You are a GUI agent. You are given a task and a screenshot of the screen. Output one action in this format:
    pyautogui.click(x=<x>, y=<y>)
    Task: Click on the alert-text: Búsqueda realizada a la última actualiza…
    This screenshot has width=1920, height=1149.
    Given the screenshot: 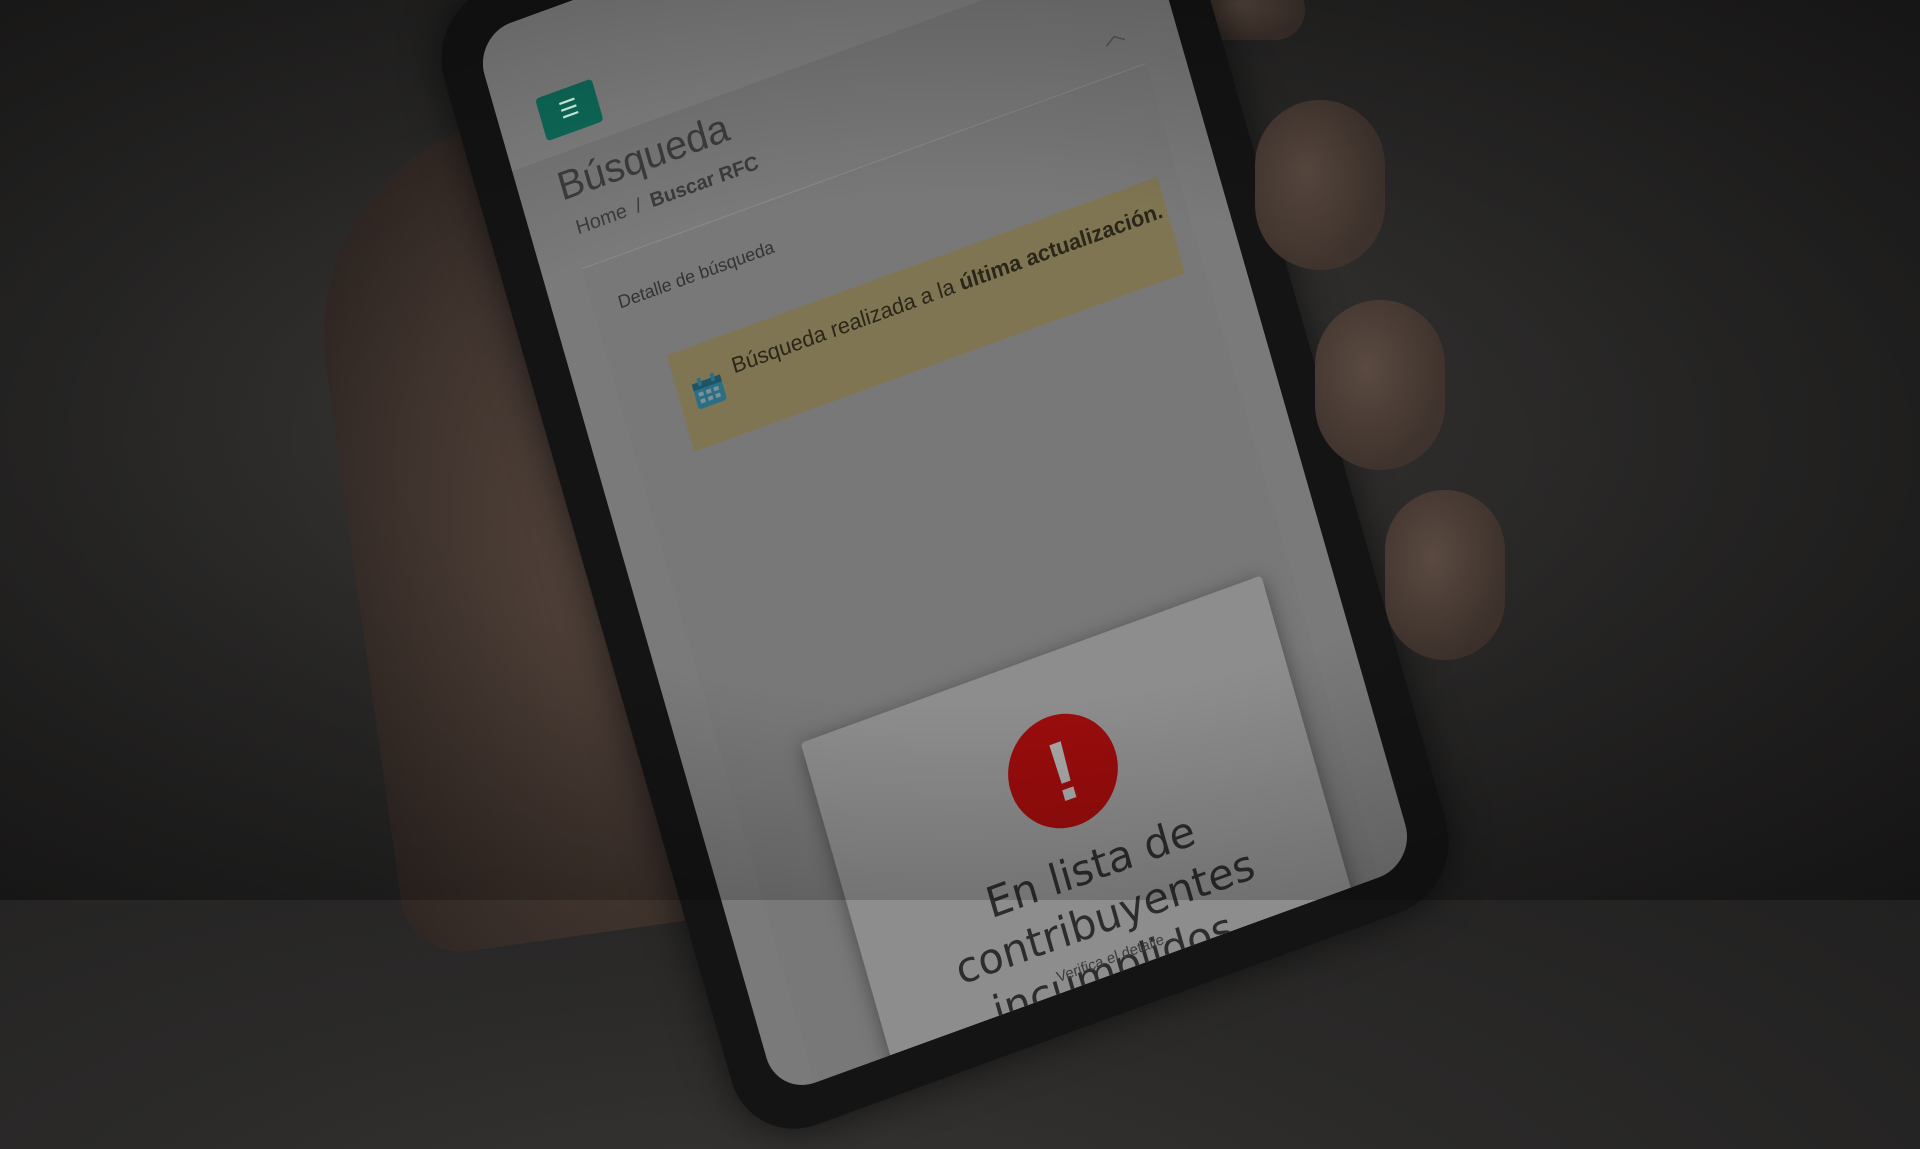 What is the action you would take?
    pyautogui.click(x=947, y=288)
    